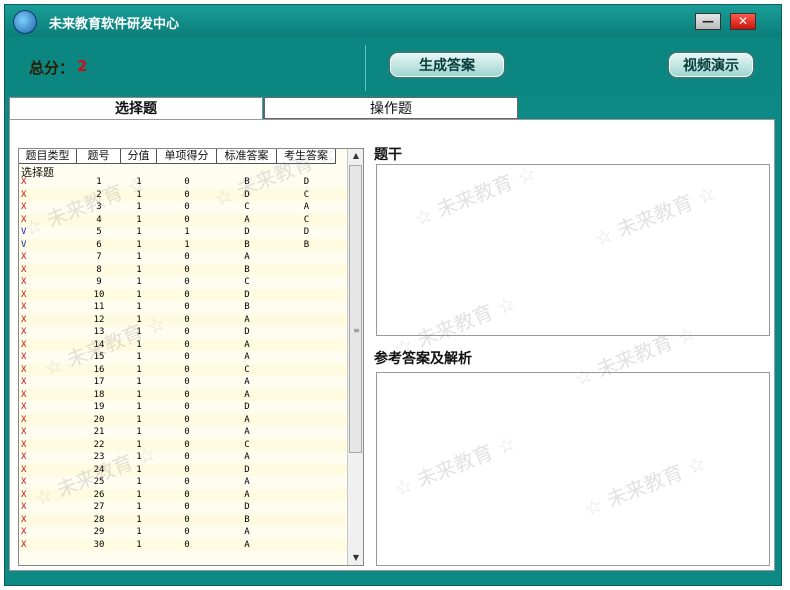  What do you see at coordinates (183, 282) in the screenshot?
I see `table-row: X 9 1 0 C` at bounding box center [183, 282].